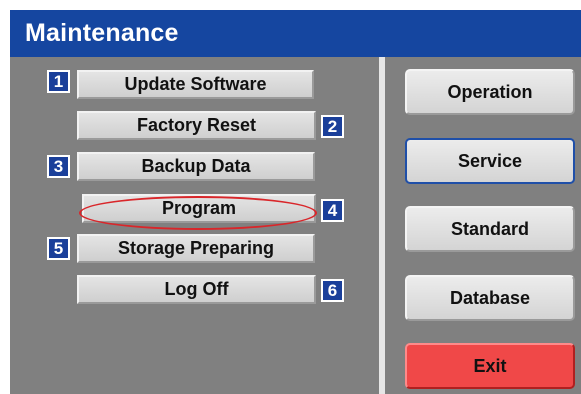 The width and height of the screenshot is (581, 394). What do you see at coordinates (195, 84) in the screenshot?
I see `update-software-button: Update Software` at bounding box center [195, 84].